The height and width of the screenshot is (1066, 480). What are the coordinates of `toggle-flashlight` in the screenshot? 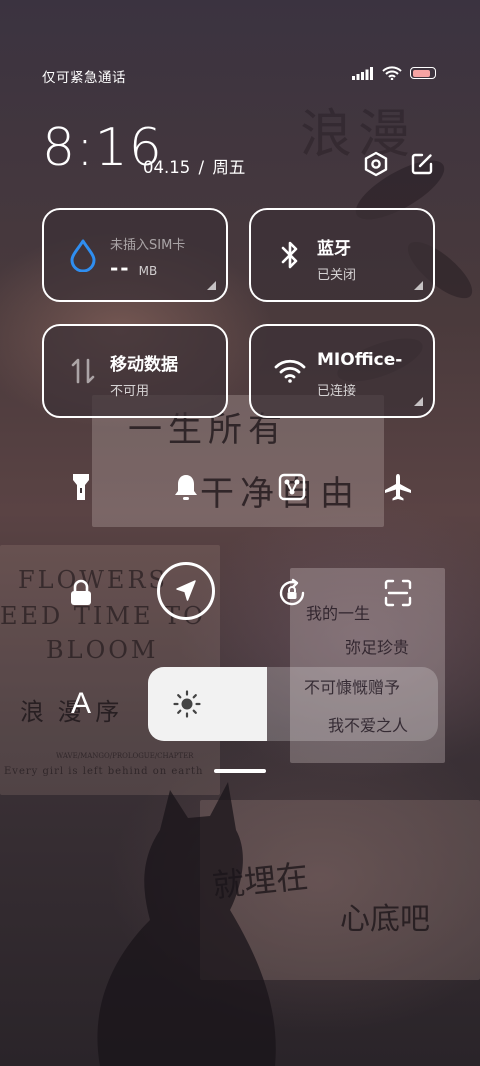 It's located at (81, 487).